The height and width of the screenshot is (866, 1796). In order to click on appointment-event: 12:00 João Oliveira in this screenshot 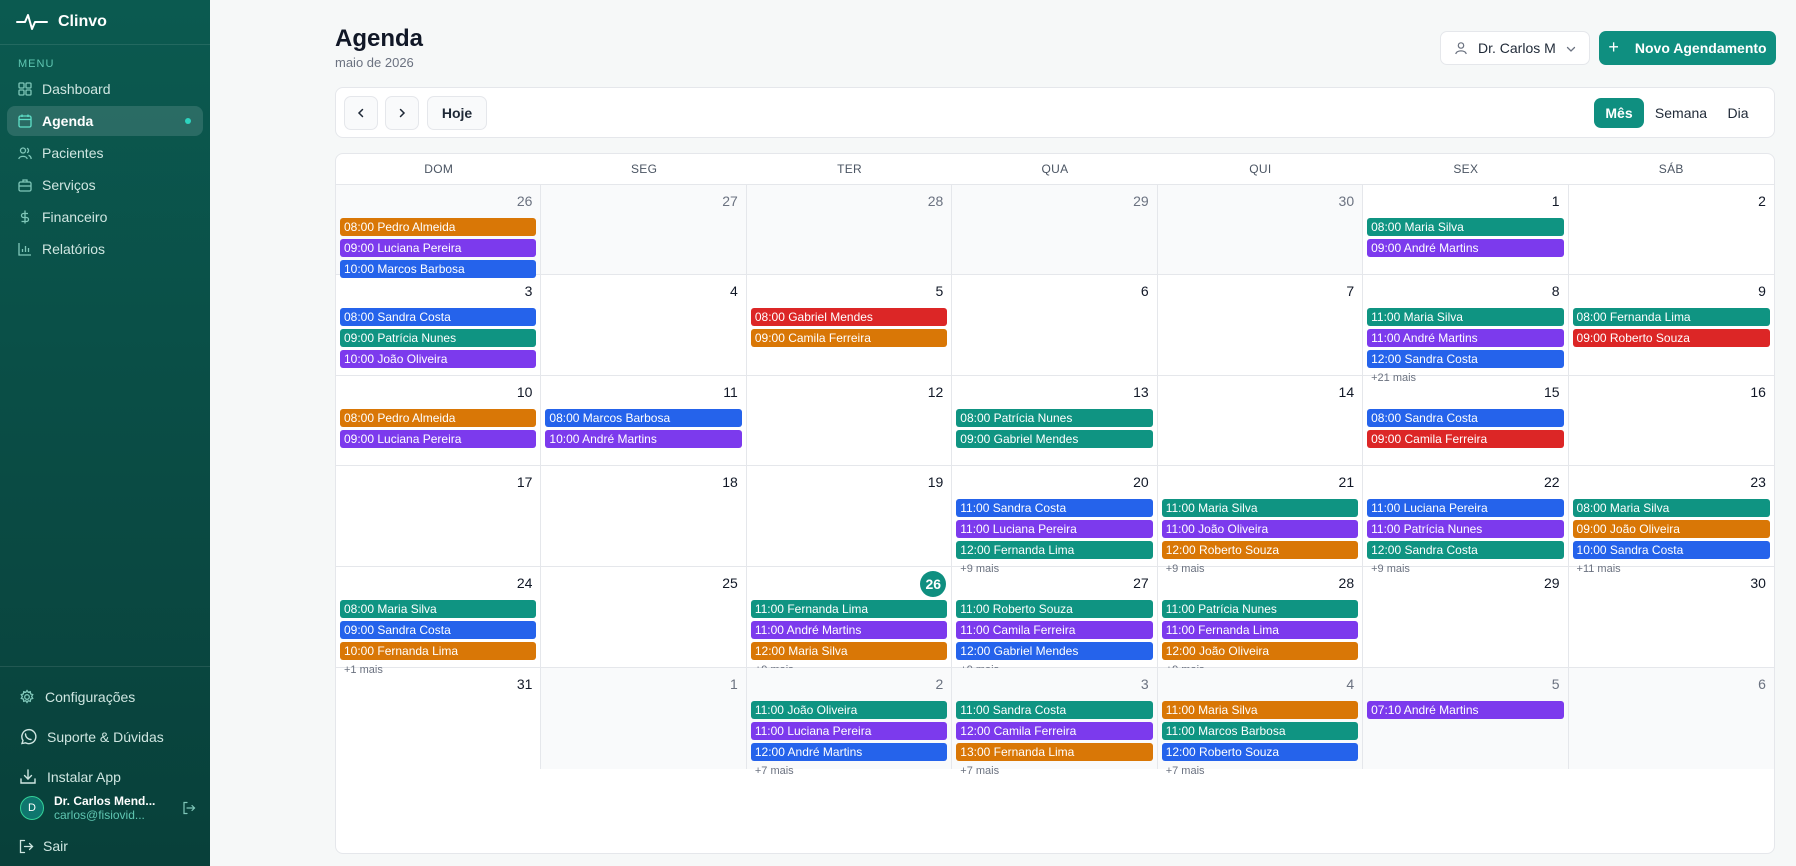, I will do `click(1260, 651)`.